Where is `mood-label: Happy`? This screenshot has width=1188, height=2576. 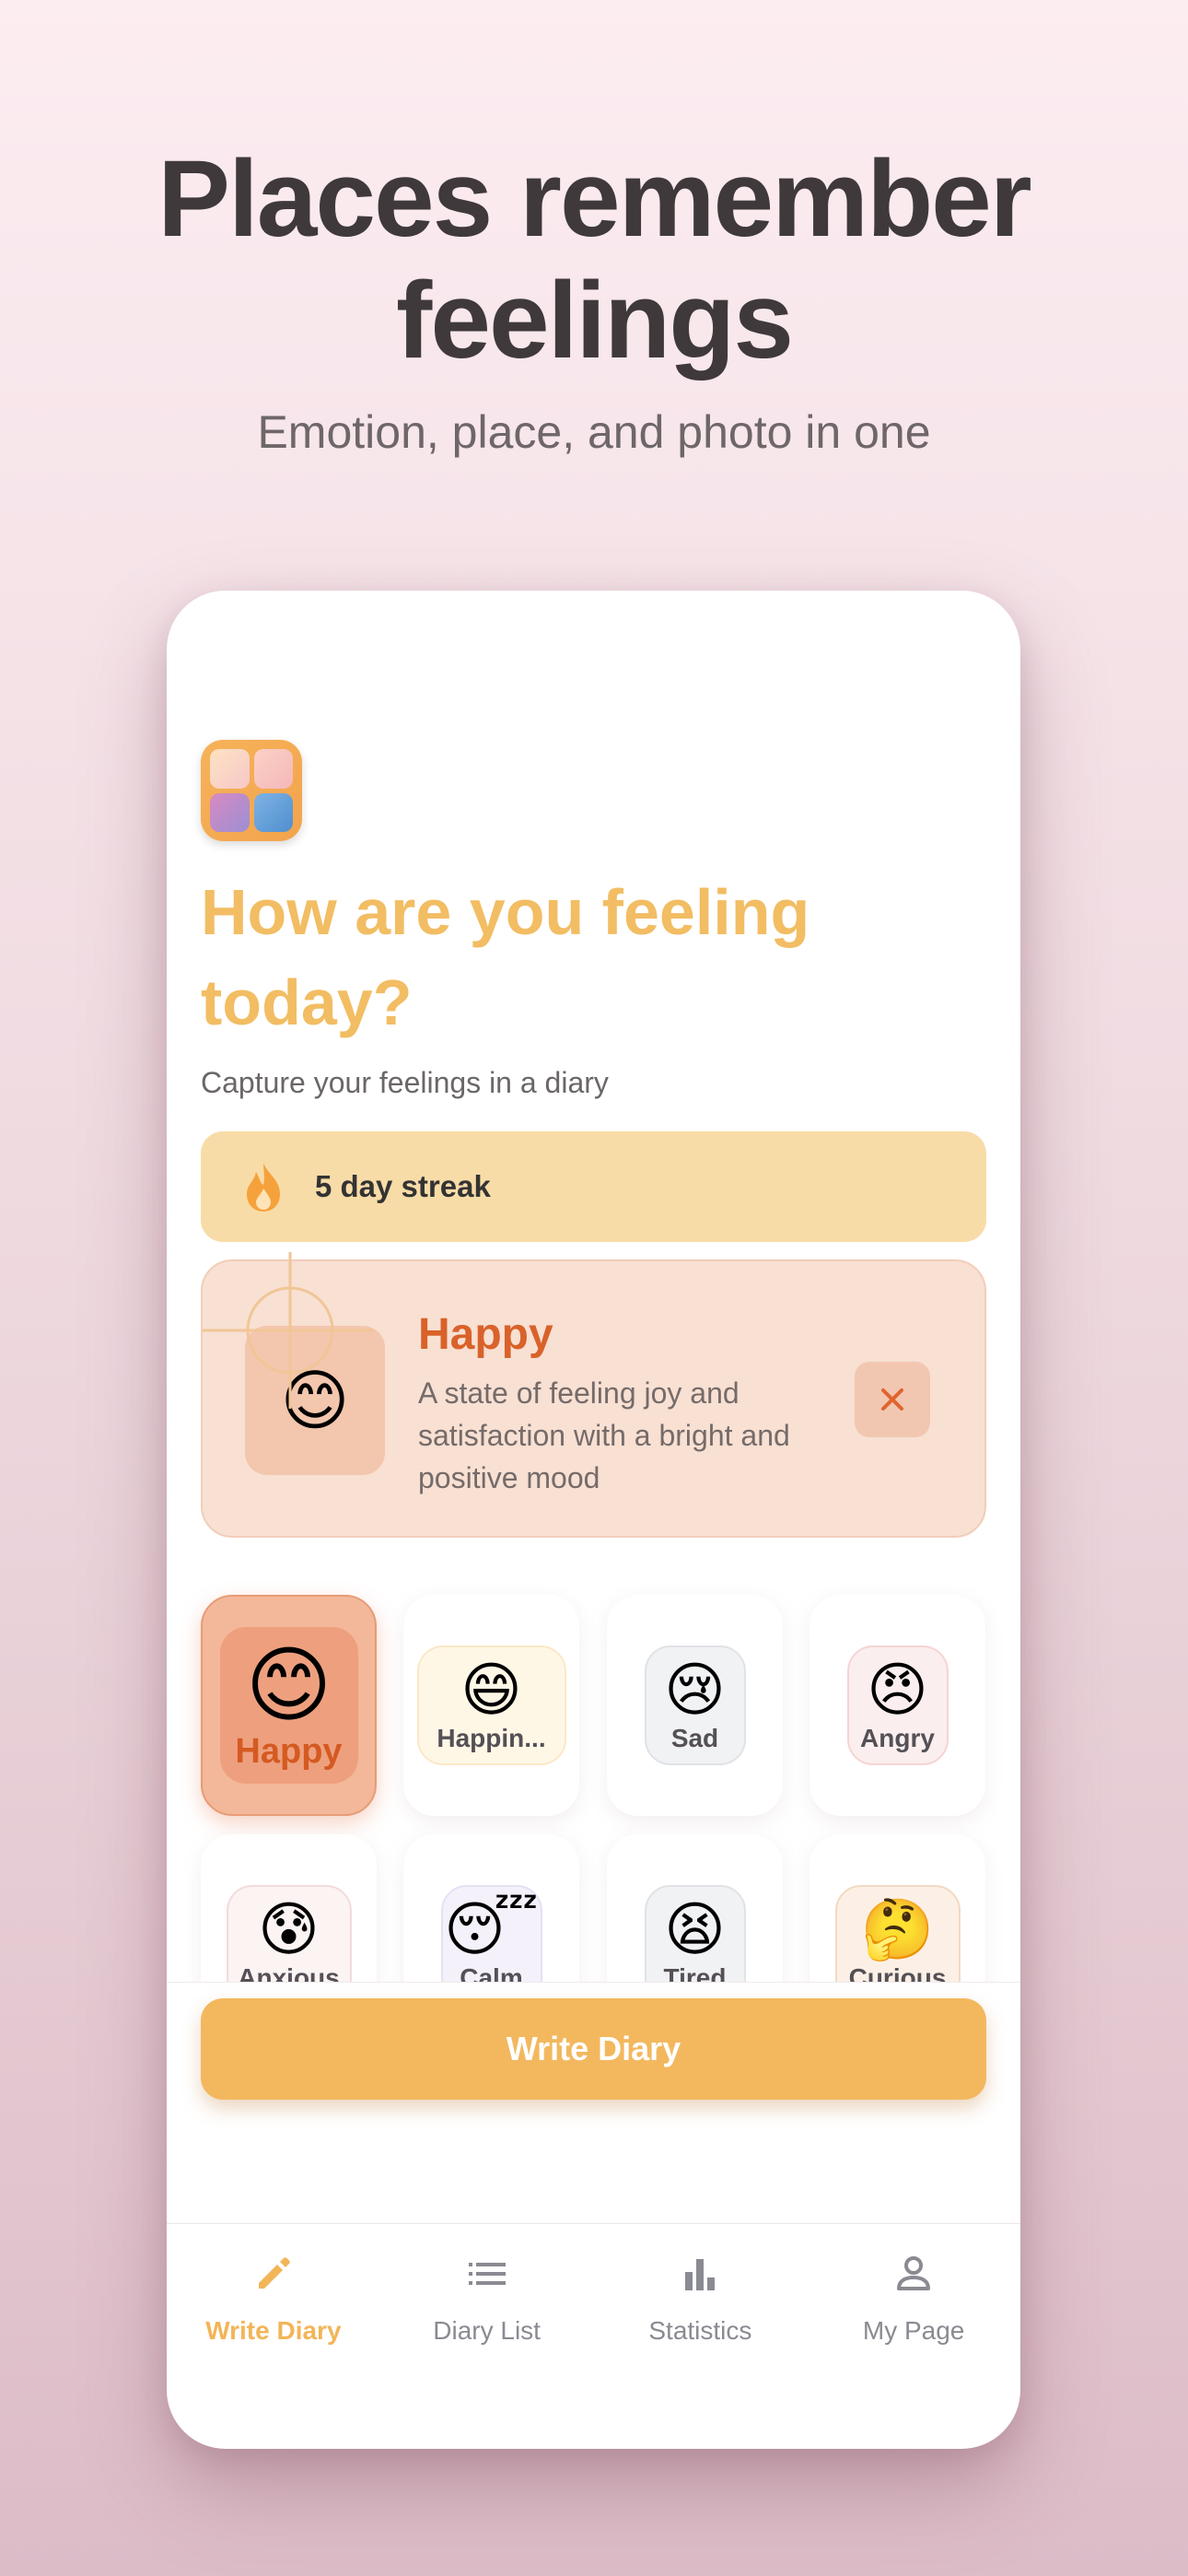
mood-label: Happy is located at coordinates (289, 1751).